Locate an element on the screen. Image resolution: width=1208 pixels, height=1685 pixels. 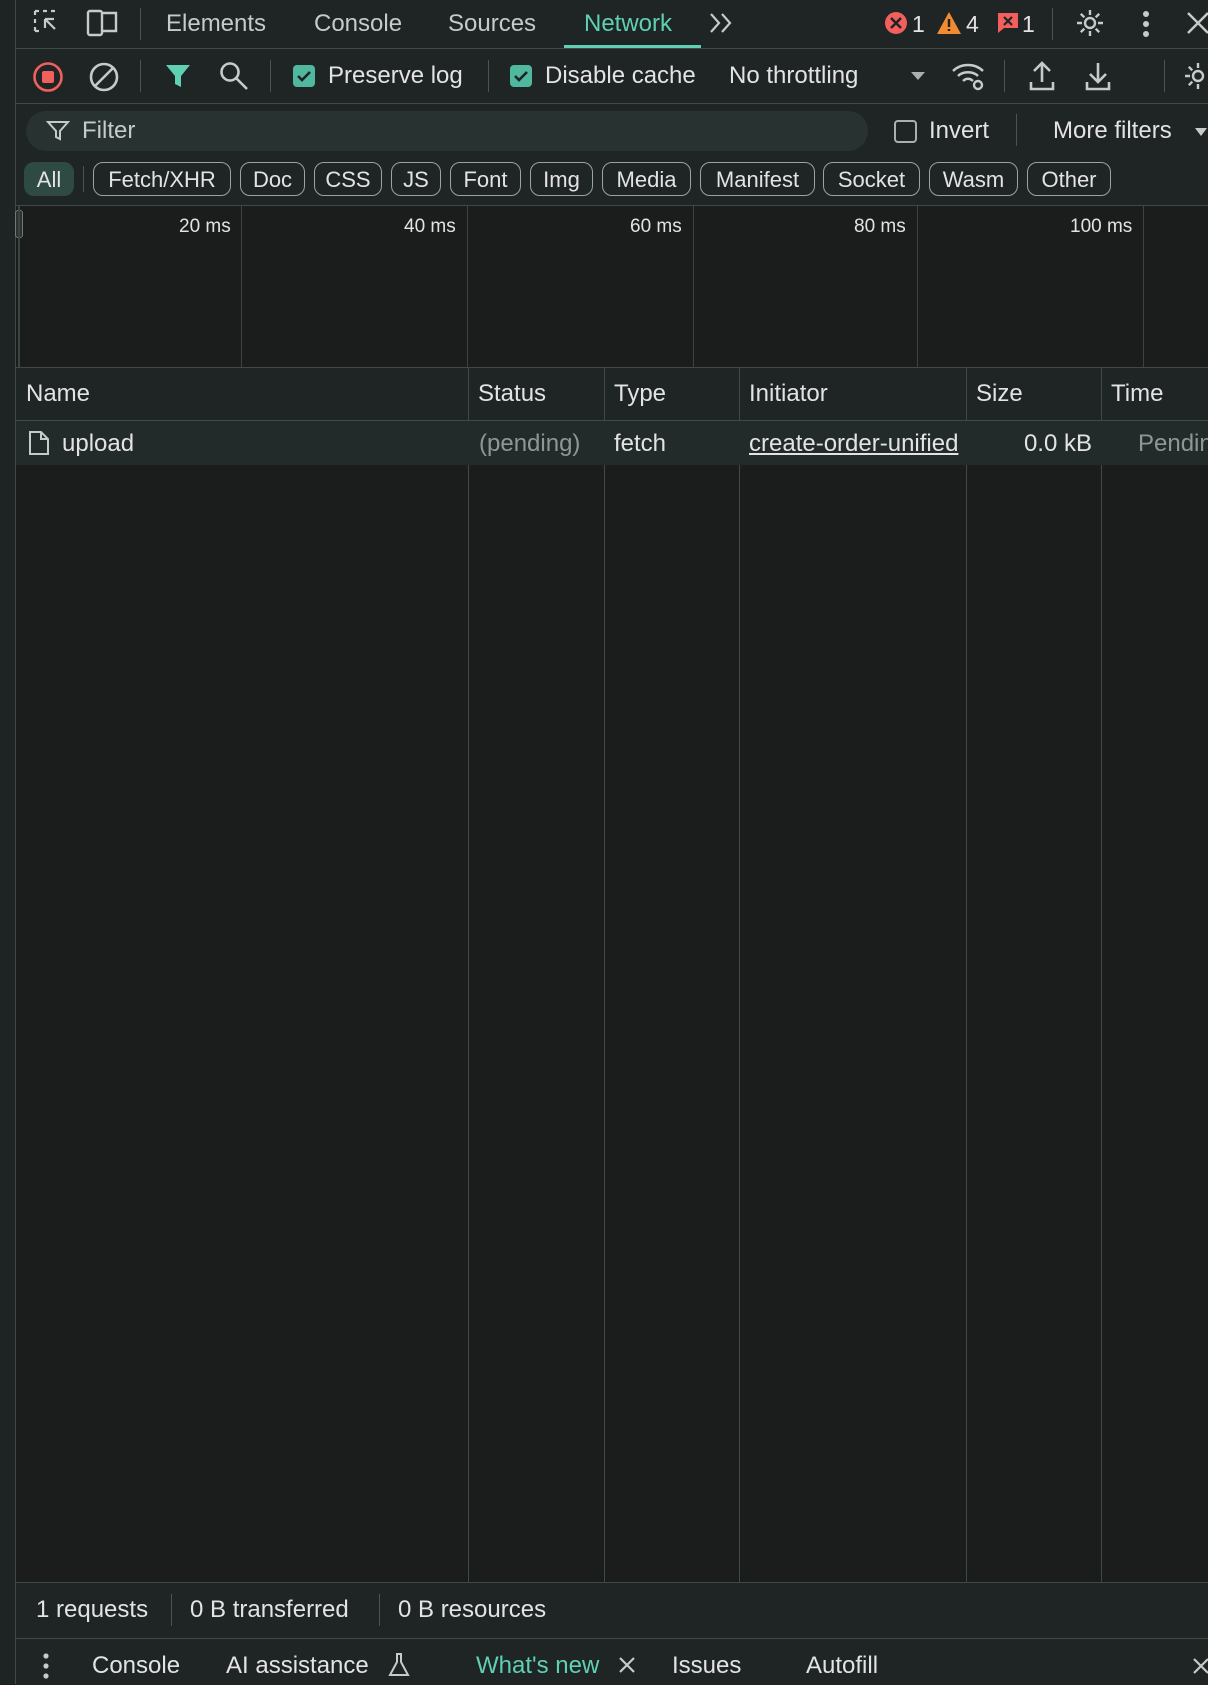
type-filter-socket: Socket is located at coordinates (871, 179).